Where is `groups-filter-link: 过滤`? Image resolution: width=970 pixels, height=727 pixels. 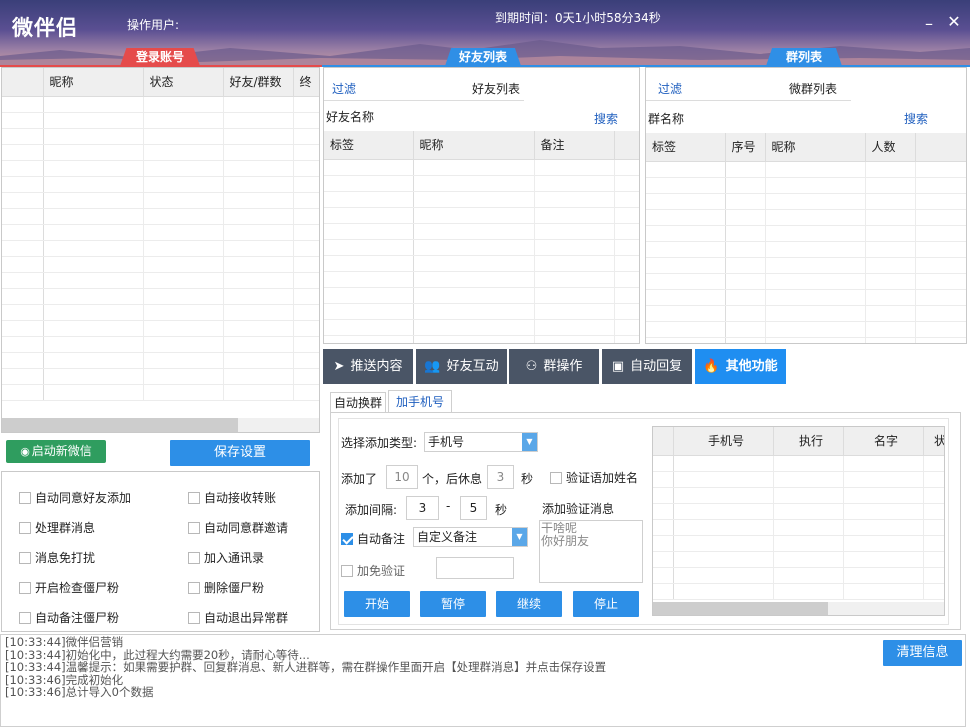
groups-filter-link: 过滤 is located at coordinates (670, 88).